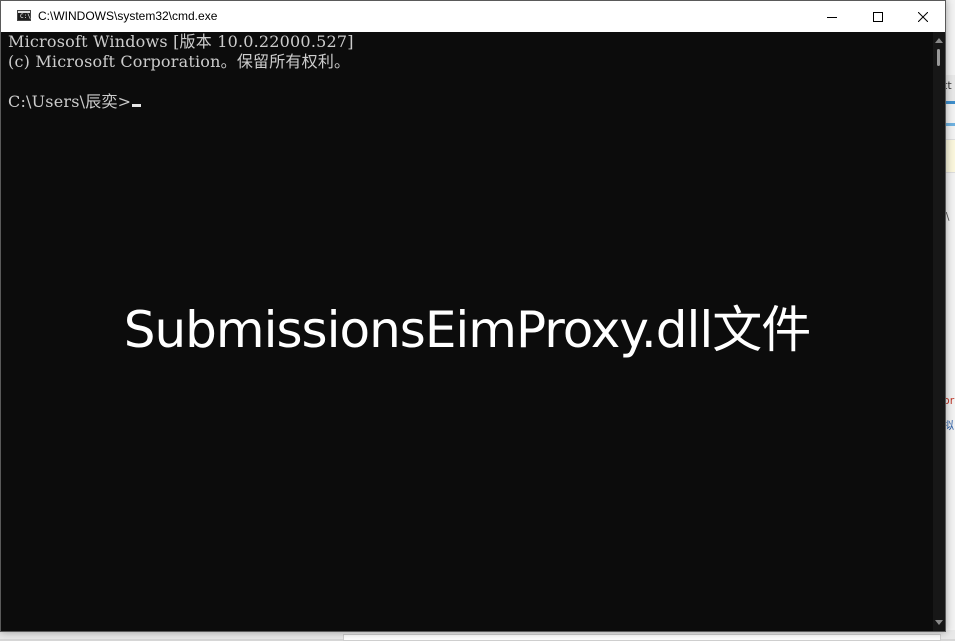 The height and width of the screenshot is (641, 955). What do you see at coordinates (179, 61) in the screenshot?
I see `console-line: (c) Microsoft Corporation。保留所有权利。` at bounding box center [179, 61].